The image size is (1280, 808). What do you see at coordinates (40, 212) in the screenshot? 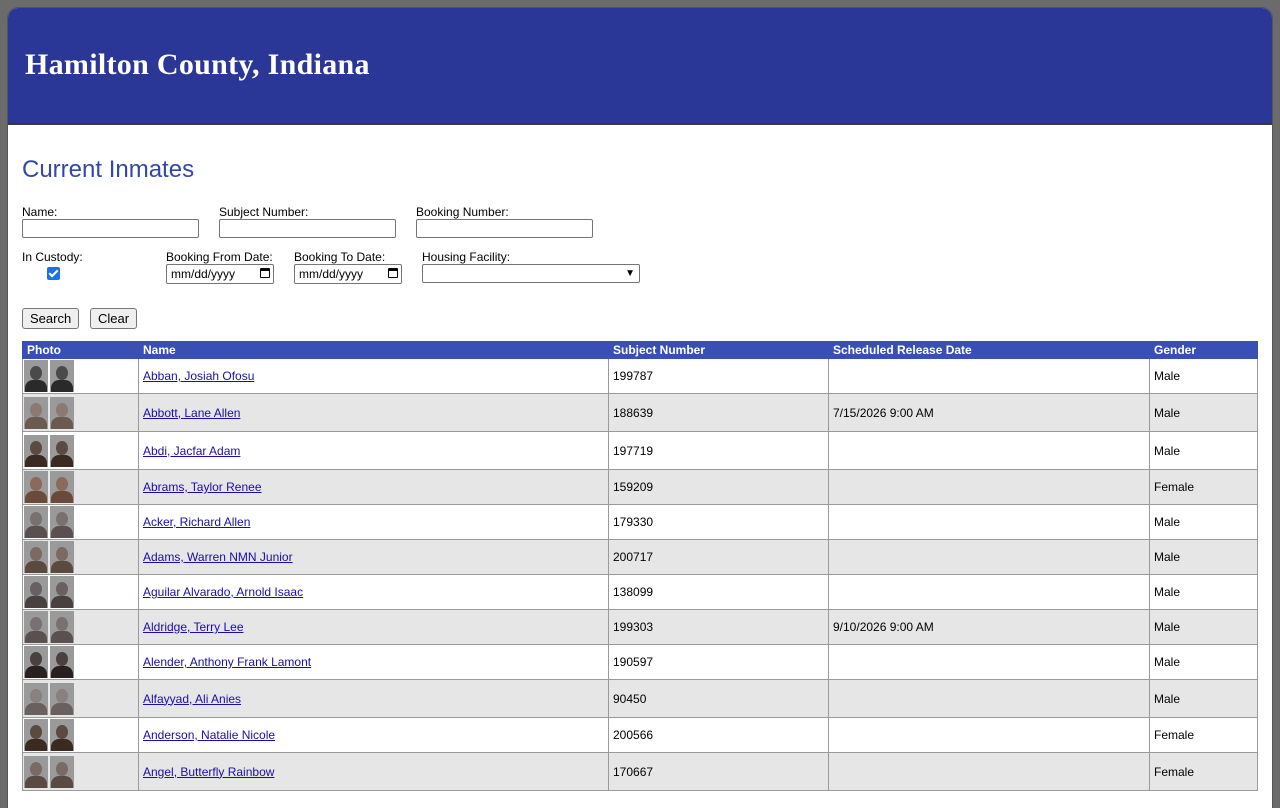
I see `name-label: Name:` at bounding box center [40, 212].